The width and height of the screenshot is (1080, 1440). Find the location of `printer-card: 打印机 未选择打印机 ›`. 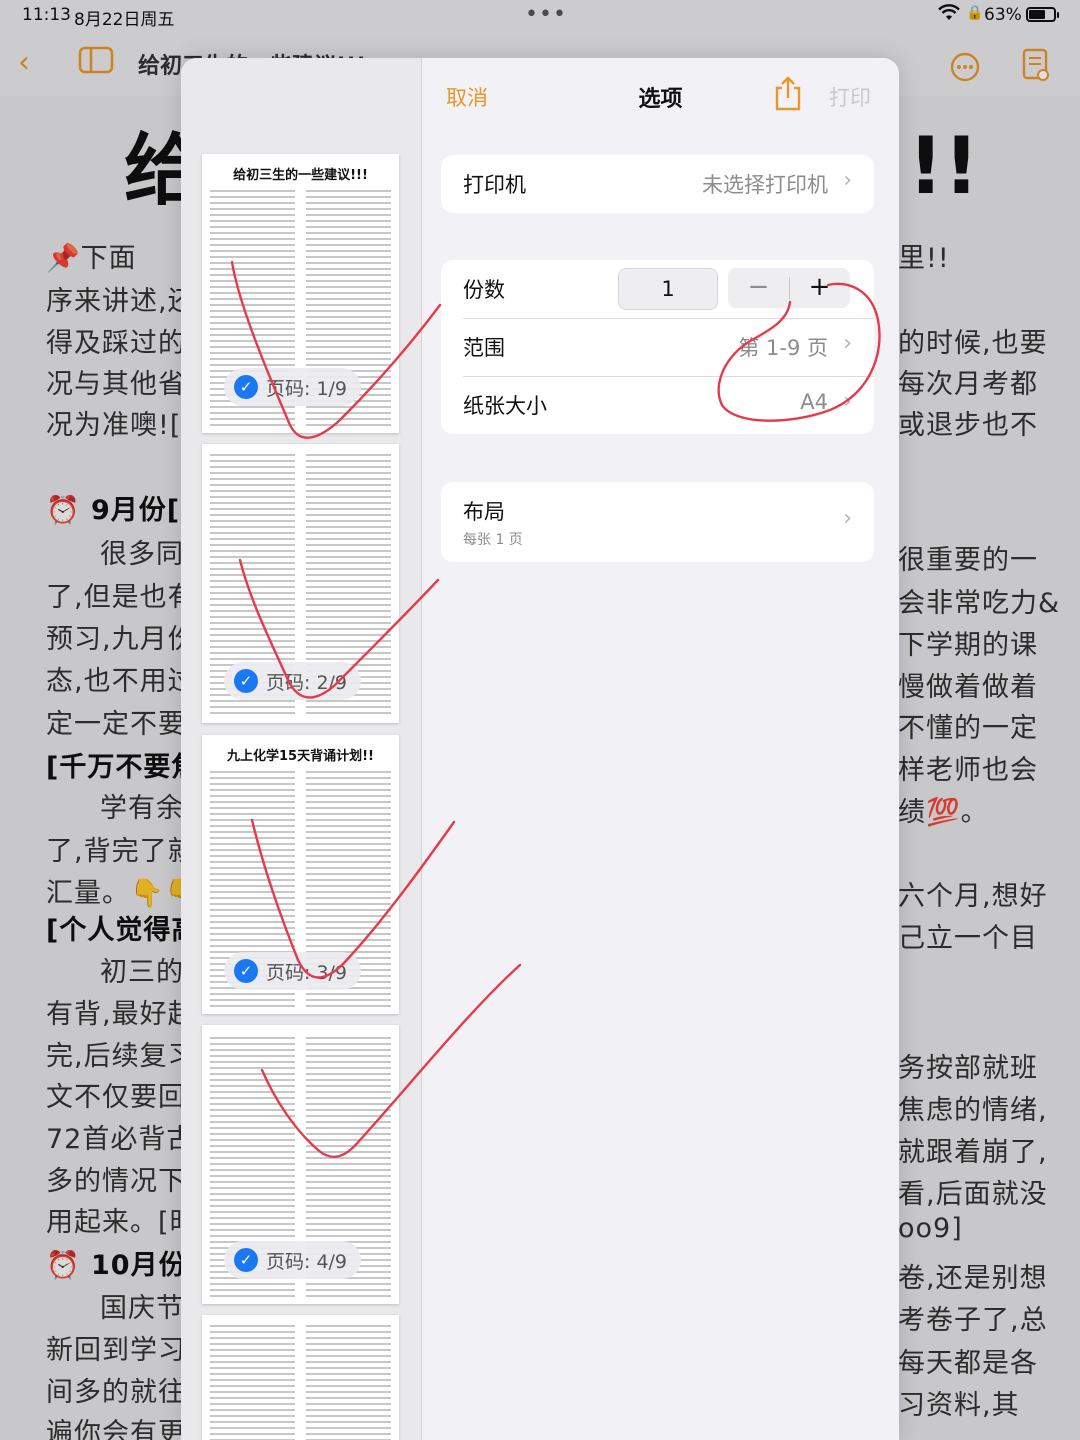

printer-card: 打印机 未选择打印机 › is located at coordinates (657, 184).